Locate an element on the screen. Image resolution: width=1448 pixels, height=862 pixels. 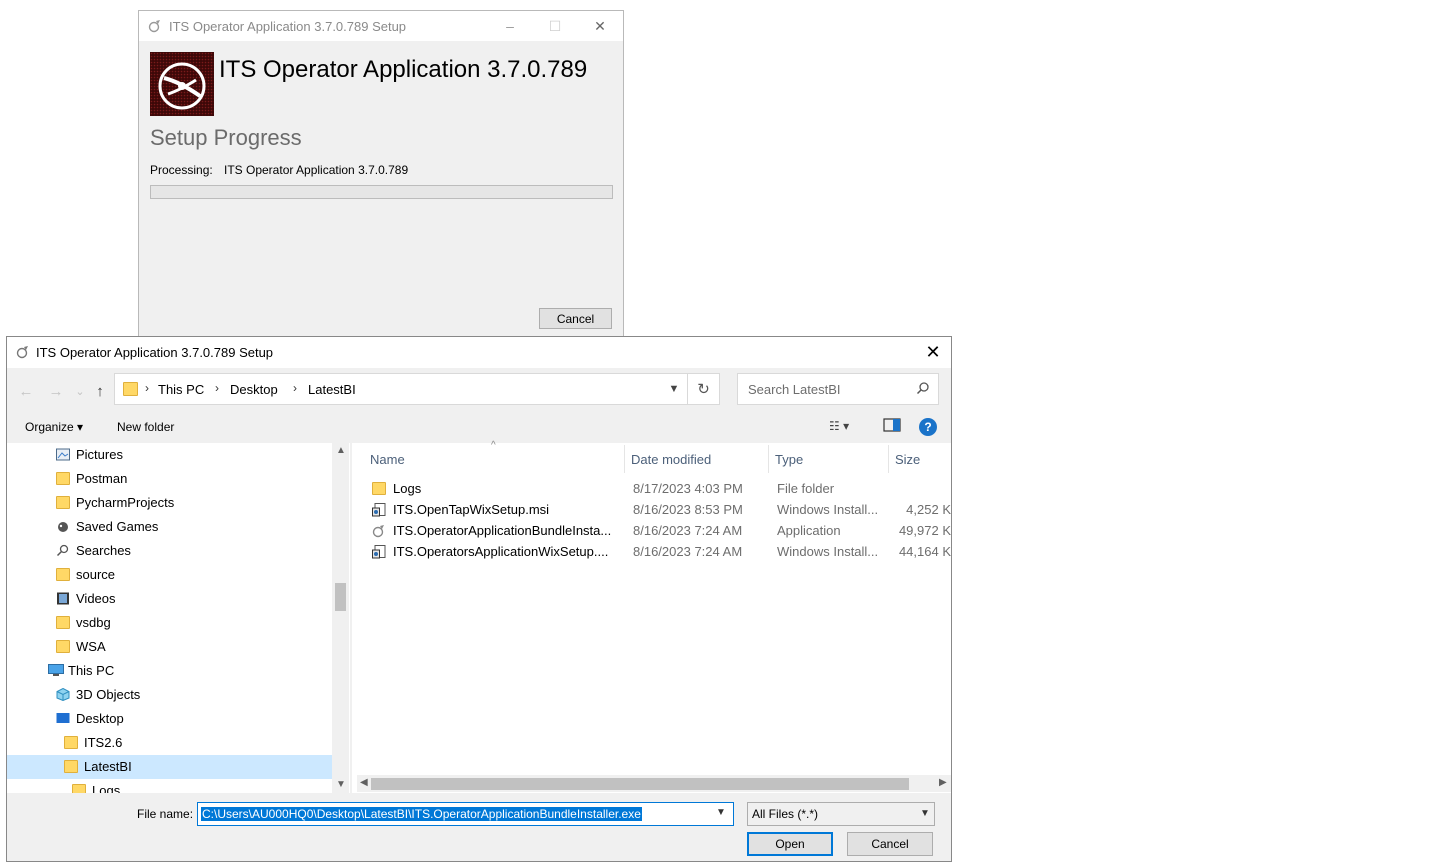
search-folder-icon is located at coordinates (63, 550).